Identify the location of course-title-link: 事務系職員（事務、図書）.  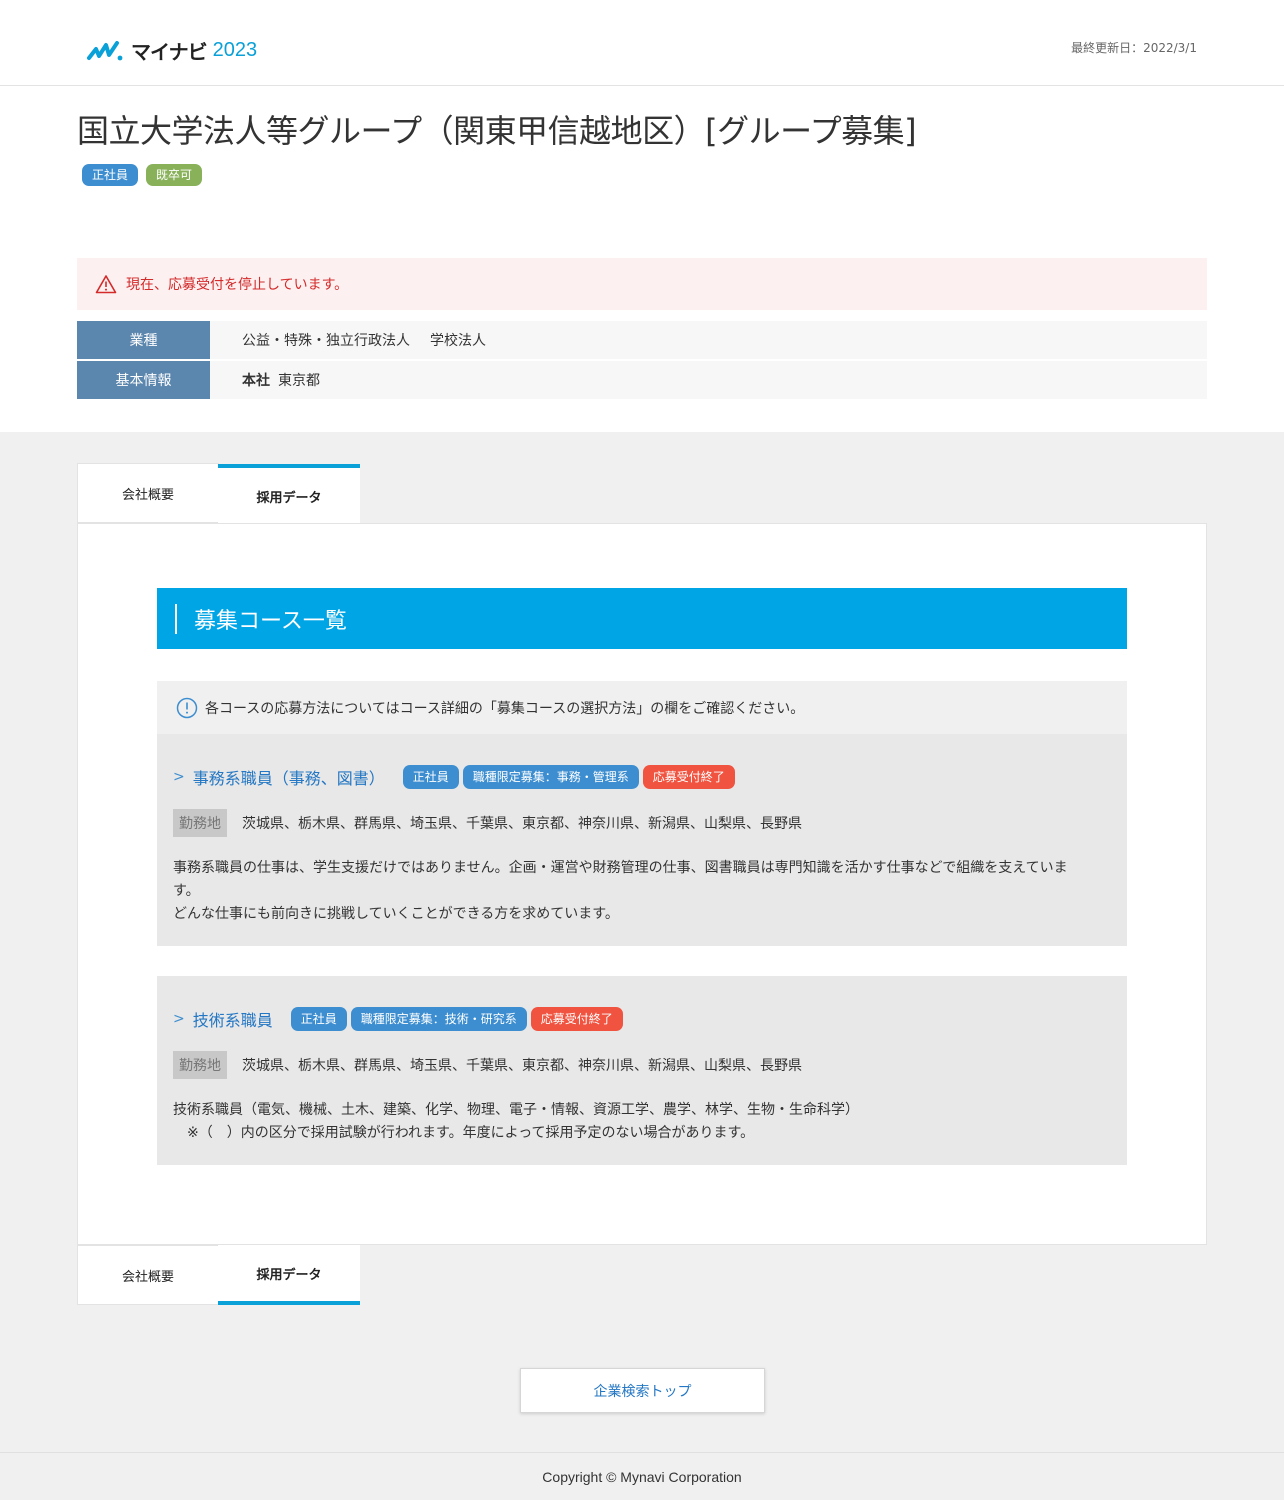
(289, 777).